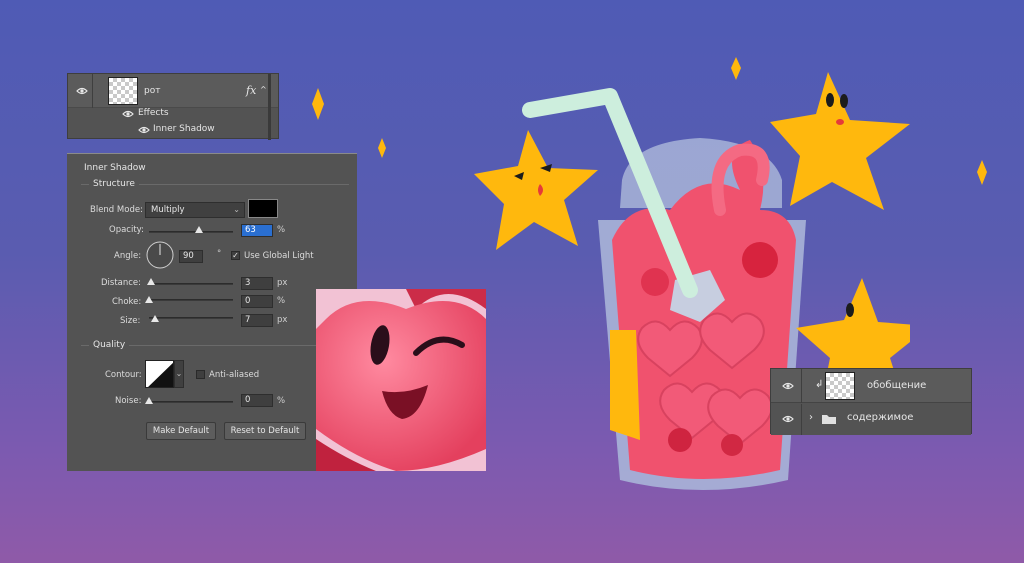  I want to click on inner-shadow-eye-icon, so click(144, 130).